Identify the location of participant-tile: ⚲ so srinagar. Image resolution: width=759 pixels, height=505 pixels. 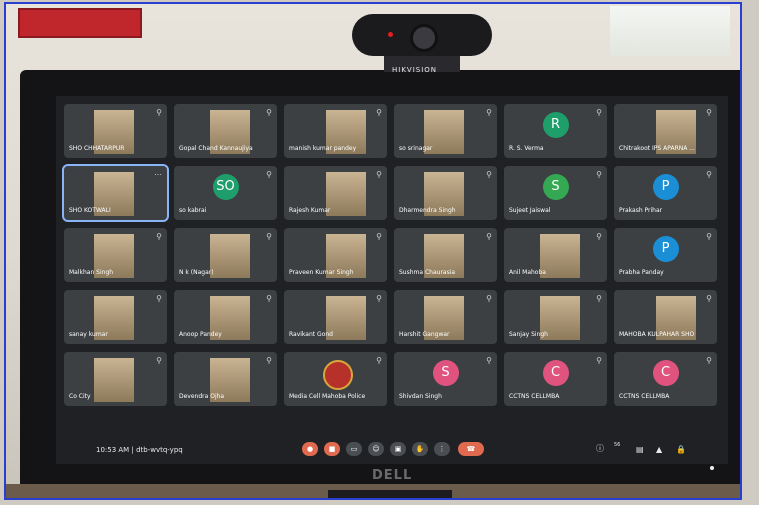
(445, 131).